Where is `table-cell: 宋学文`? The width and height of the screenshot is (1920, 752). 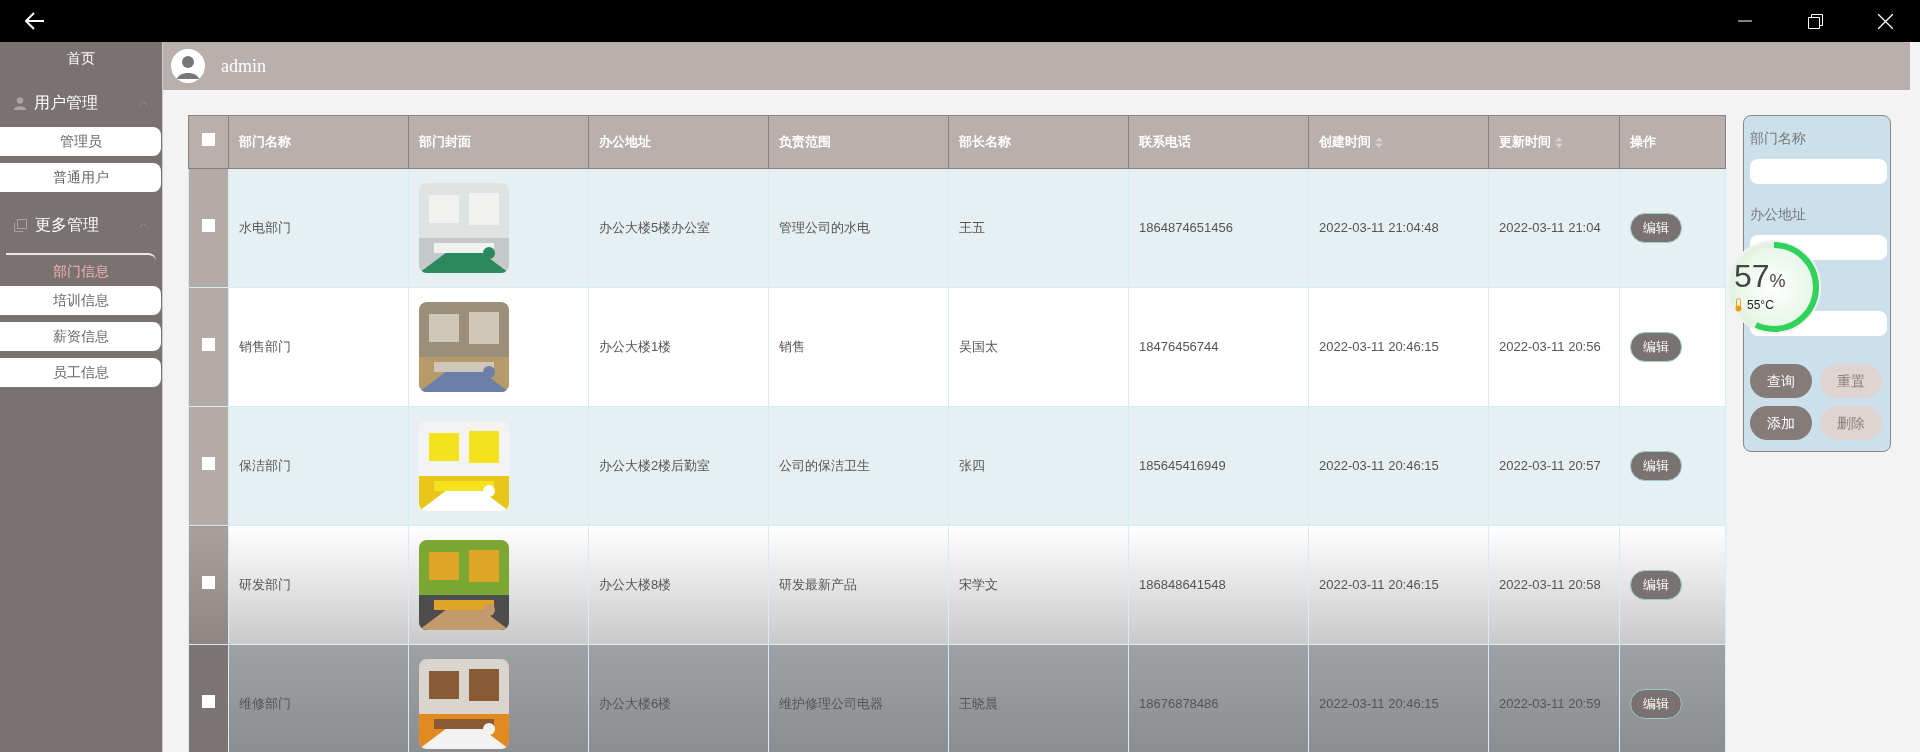
table-cell: 宋学文 is located at coordinates (978, 585).